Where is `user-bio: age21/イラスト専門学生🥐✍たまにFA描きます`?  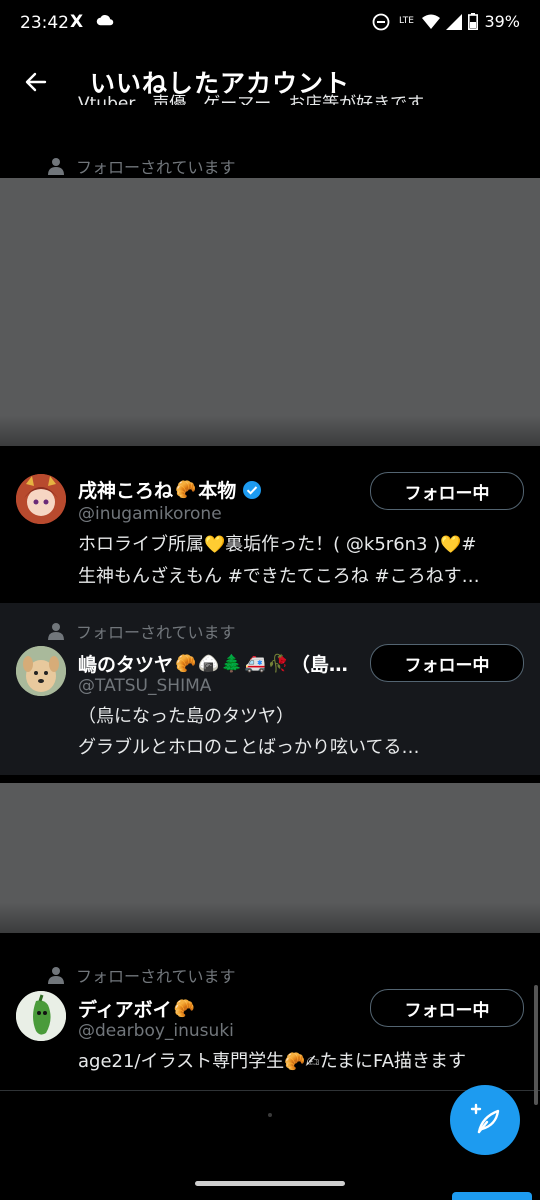
user-bio: age21/イラスト専門学生🥐✍たまにFA描きます is located at coordinates (272, 1062).